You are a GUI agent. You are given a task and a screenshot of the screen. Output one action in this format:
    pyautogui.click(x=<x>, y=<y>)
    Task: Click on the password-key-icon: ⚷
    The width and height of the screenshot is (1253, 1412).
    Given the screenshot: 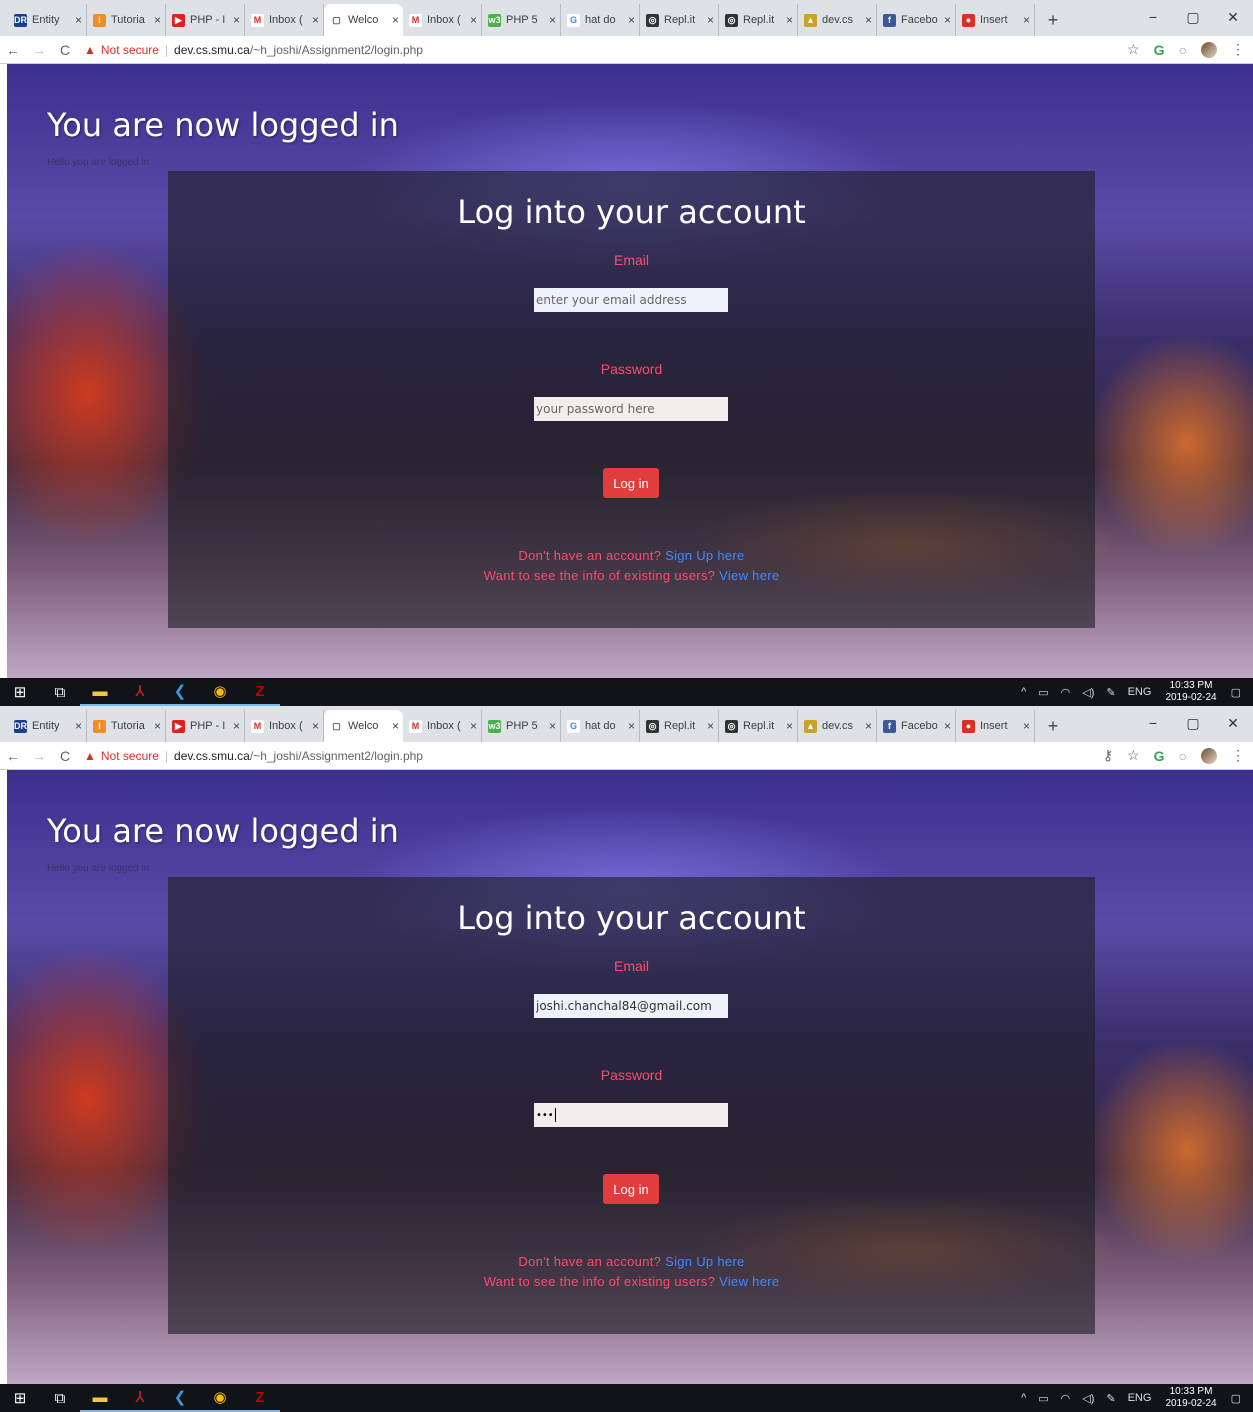 What is the action you would take?
    pyautogui.click(x=1108, y=755)
    